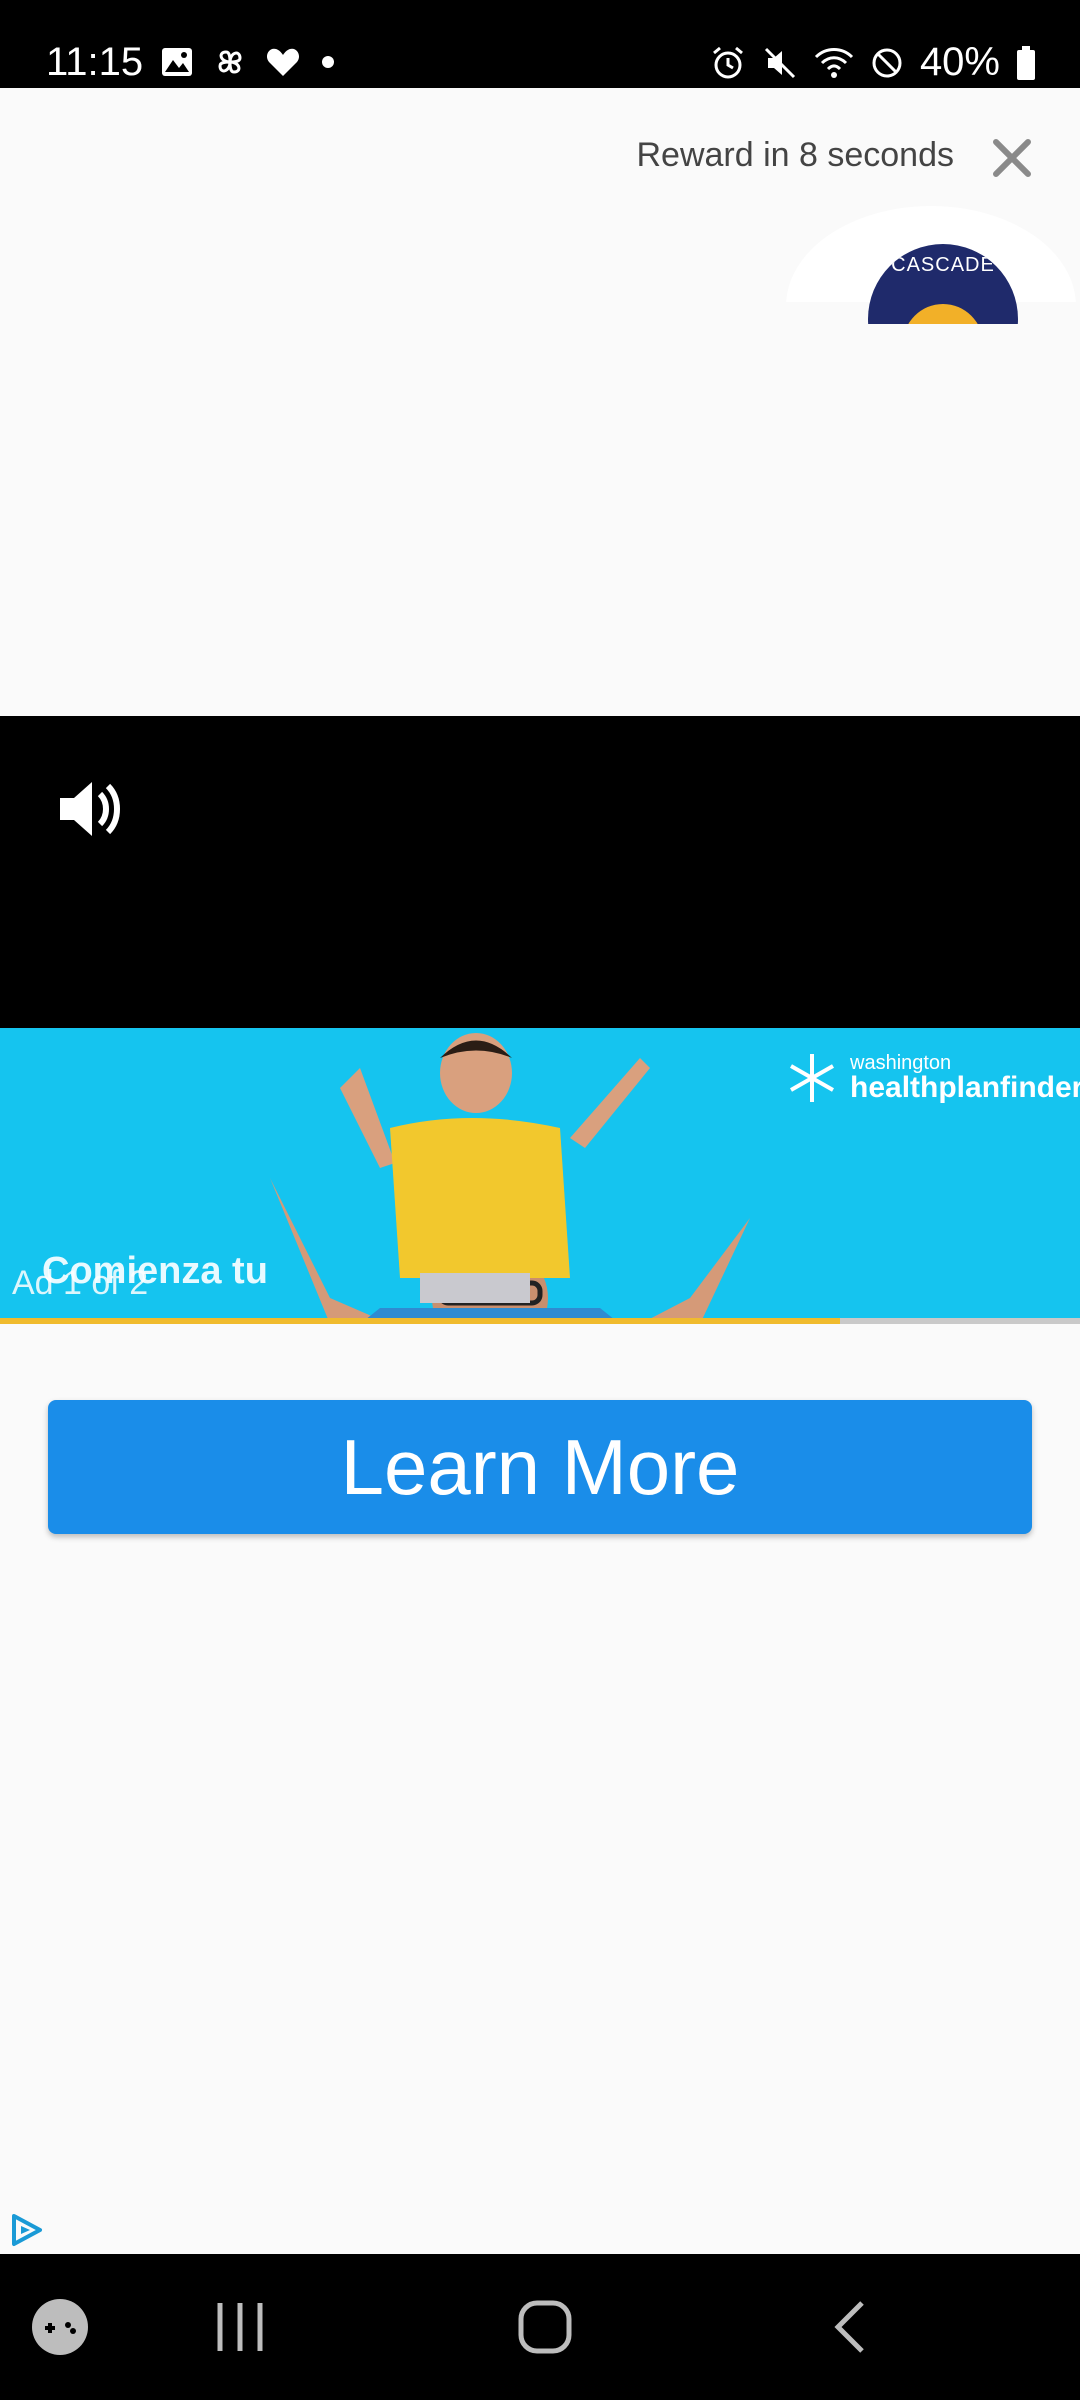 The height and width of the screenshot is (2400, 1080). I want to click on ad-counter: Ad 1 of 2, so click(80, 1283).